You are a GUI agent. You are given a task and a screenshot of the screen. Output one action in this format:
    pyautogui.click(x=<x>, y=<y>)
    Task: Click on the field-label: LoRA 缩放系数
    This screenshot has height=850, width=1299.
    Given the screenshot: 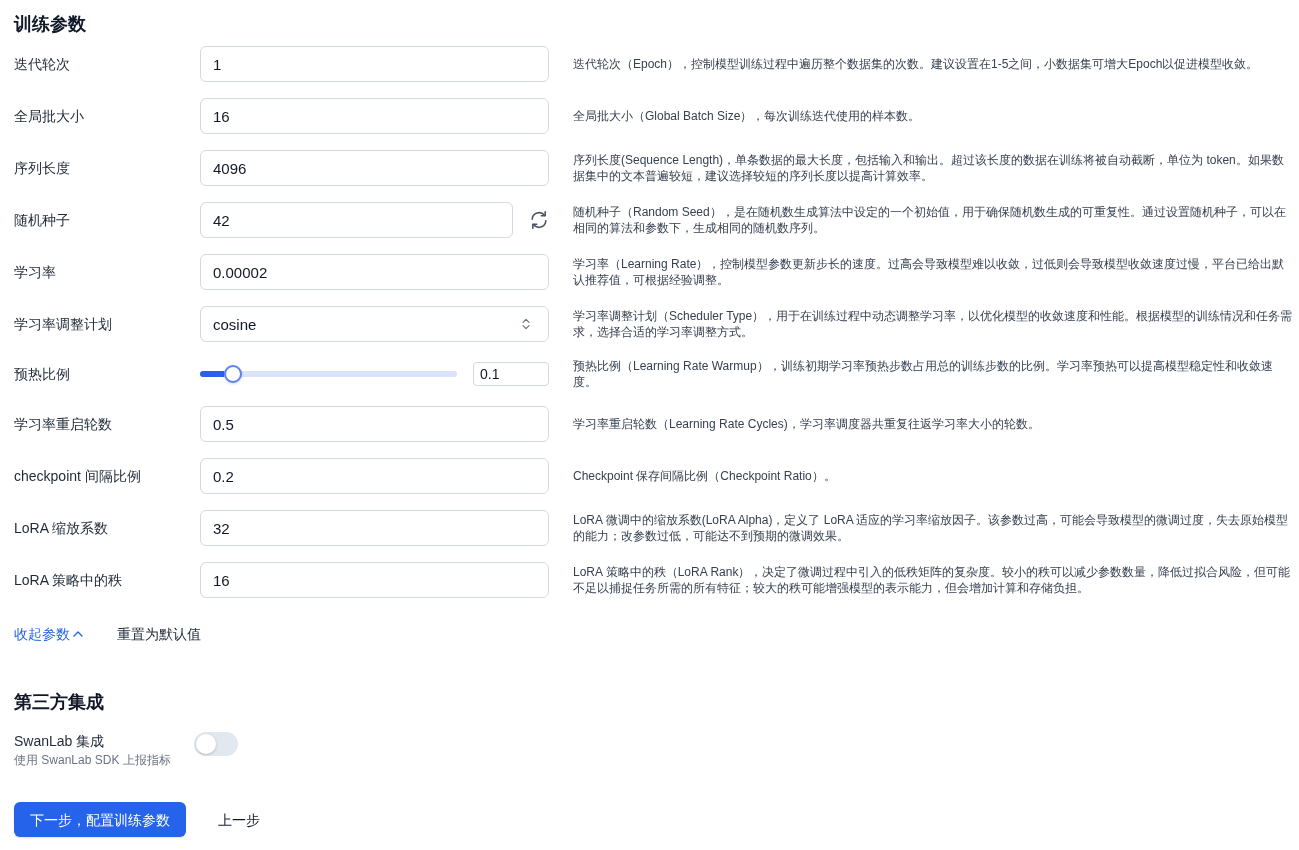 What is the action you would take?
    pyautogui.click(x=61, y=528)
    